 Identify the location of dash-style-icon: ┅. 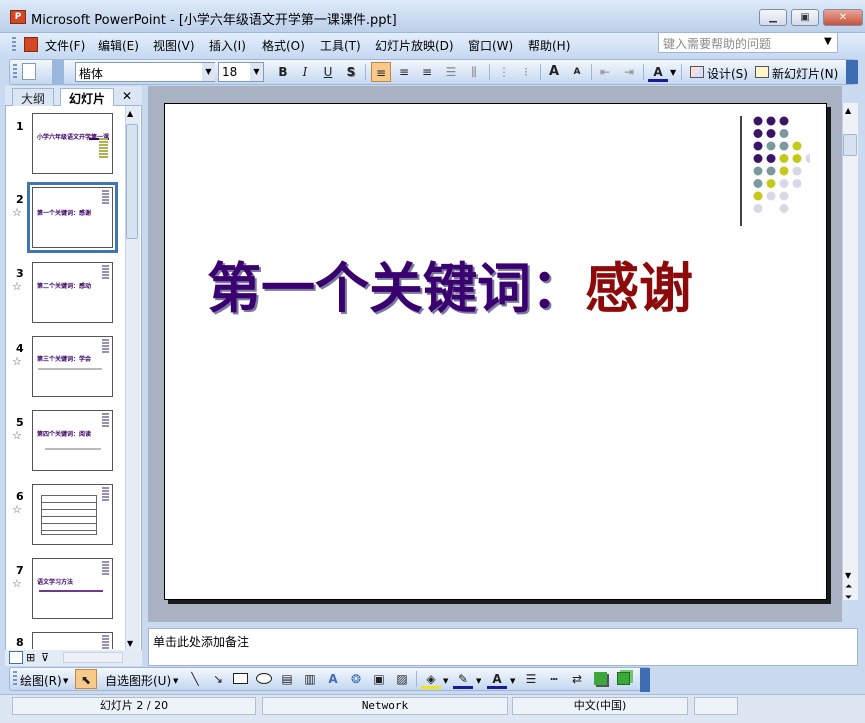
(554, 679).